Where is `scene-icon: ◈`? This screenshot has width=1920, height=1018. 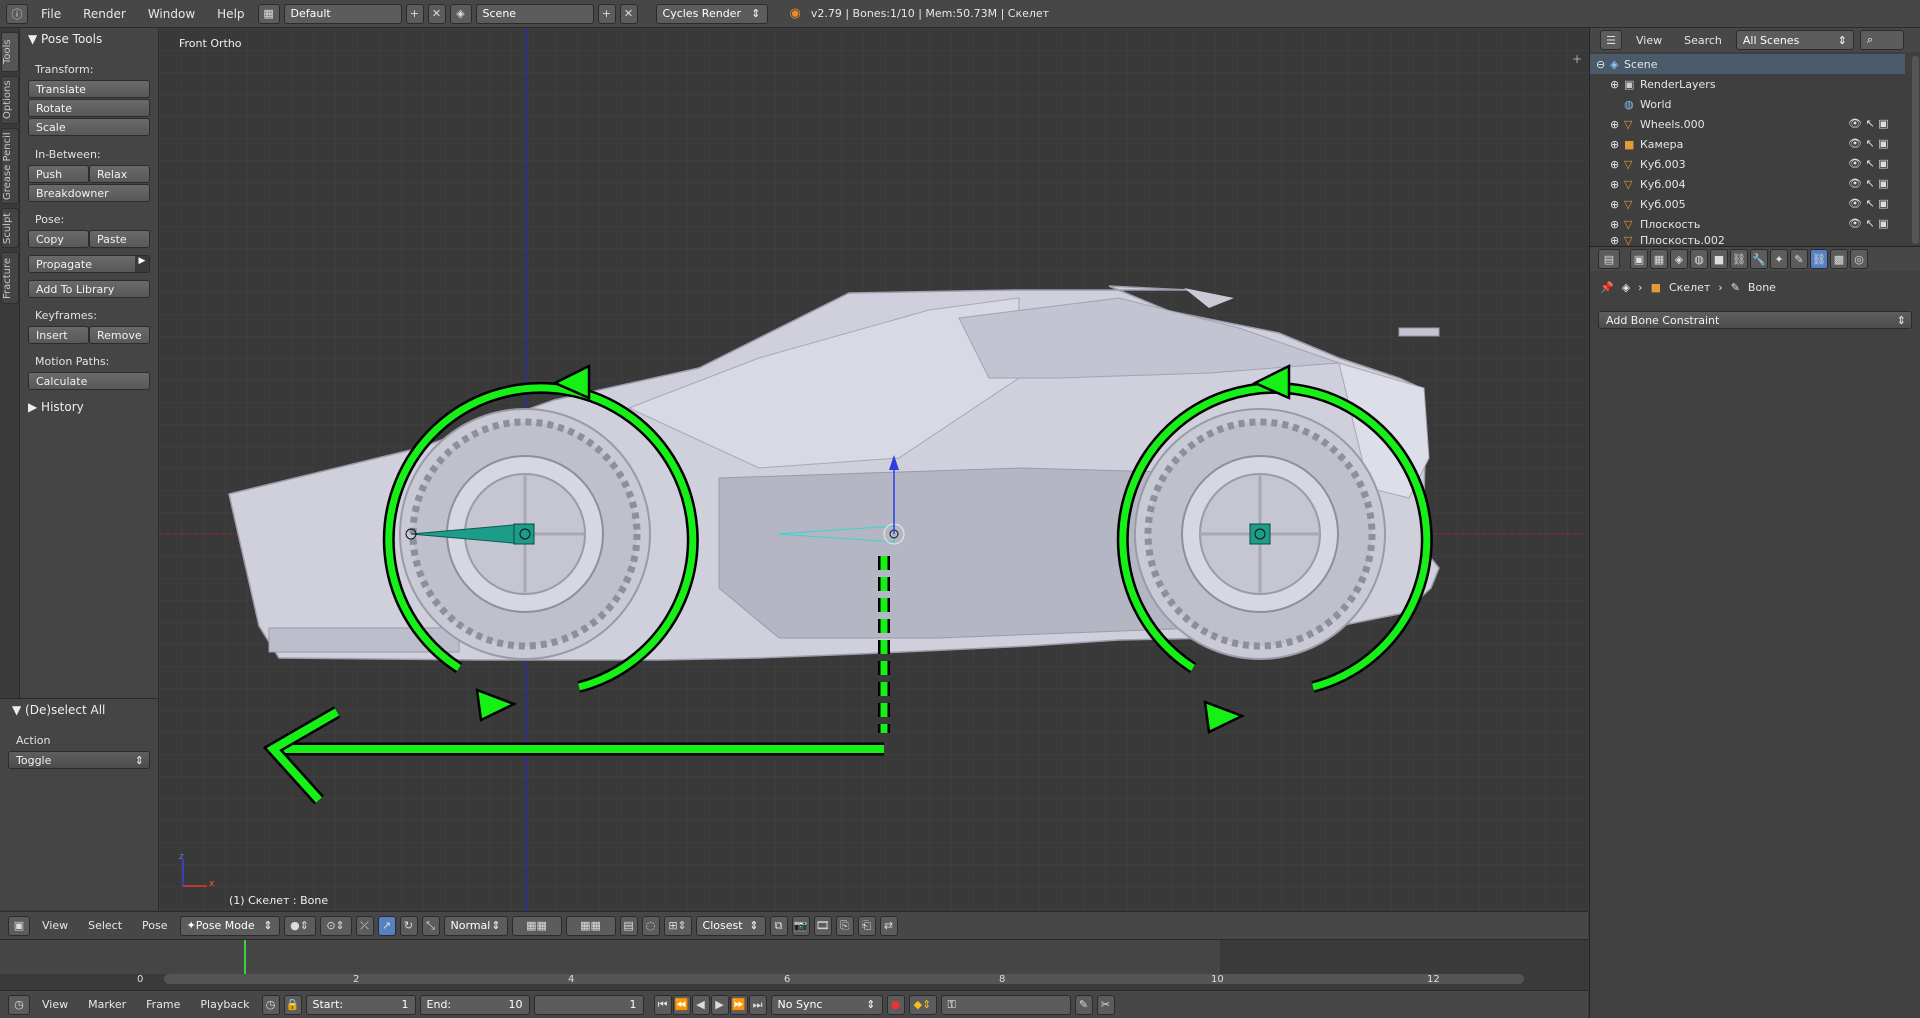
scene-icon: ◈ is located at coordinates (460, 13).